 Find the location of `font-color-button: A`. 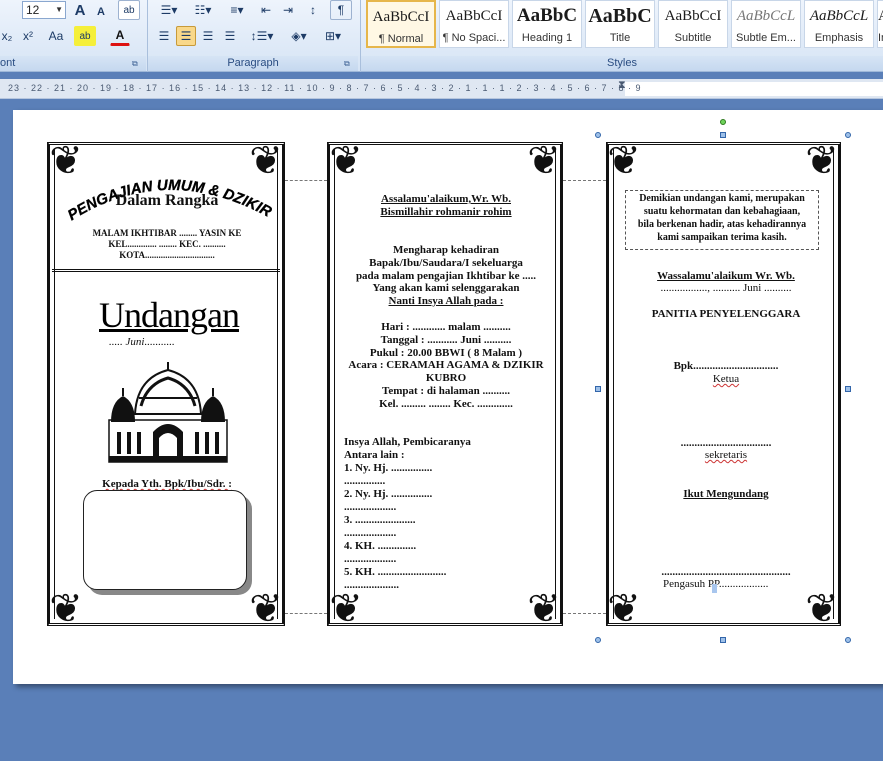

font-color-button: A is located at coordinates (120, 36).